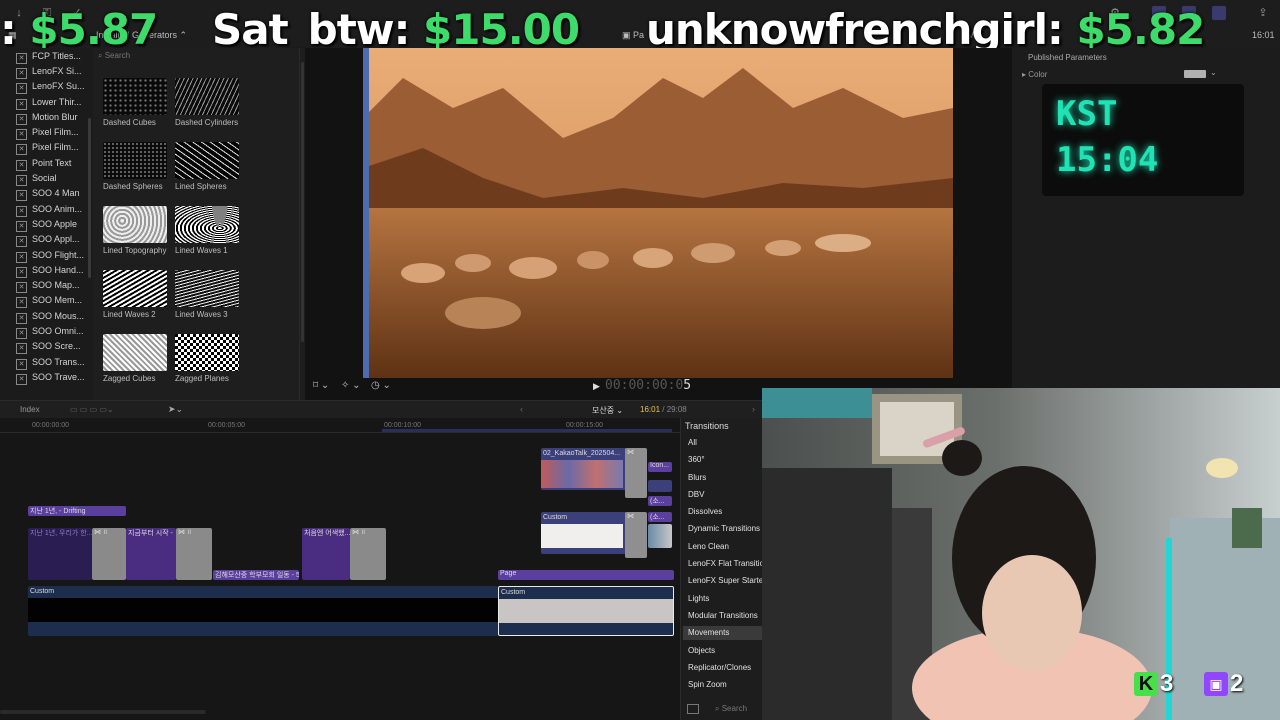  Describe the element at coordinates (753, 409) in the screenshot. I see `history-forward-icon: ›` at that location.